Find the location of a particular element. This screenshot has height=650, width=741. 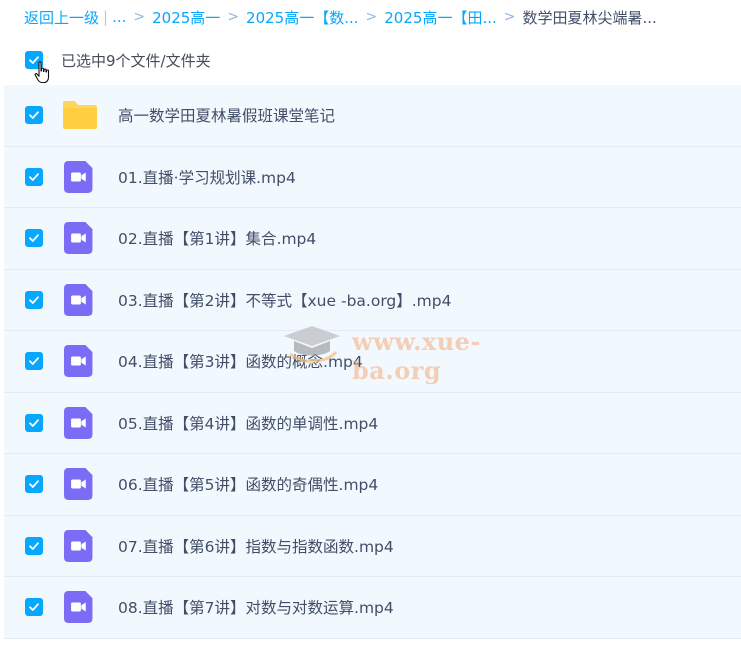

file-name: 高一数学田夏林暑假班课堂笔记 is located at coordinates (226, 115).